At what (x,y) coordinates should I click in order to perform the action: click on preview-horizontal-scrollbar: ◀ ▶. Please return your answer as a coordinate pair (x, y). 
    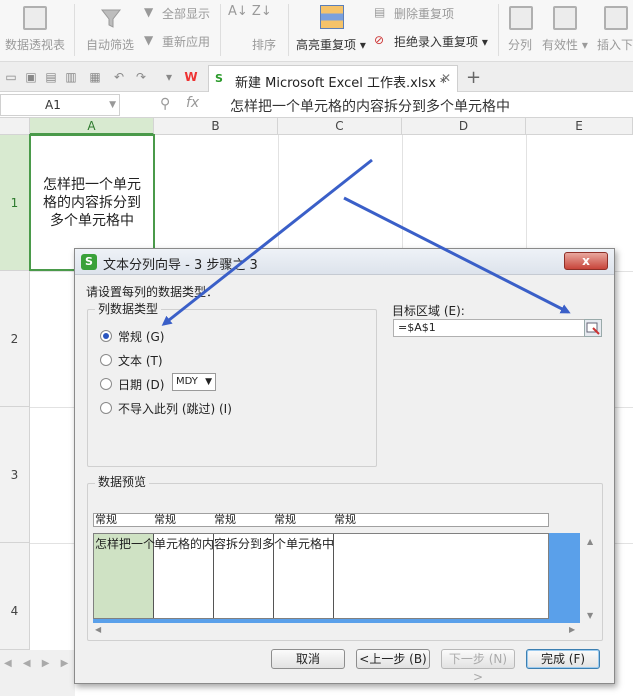
    Looking at the image, I should click on (338, 631).